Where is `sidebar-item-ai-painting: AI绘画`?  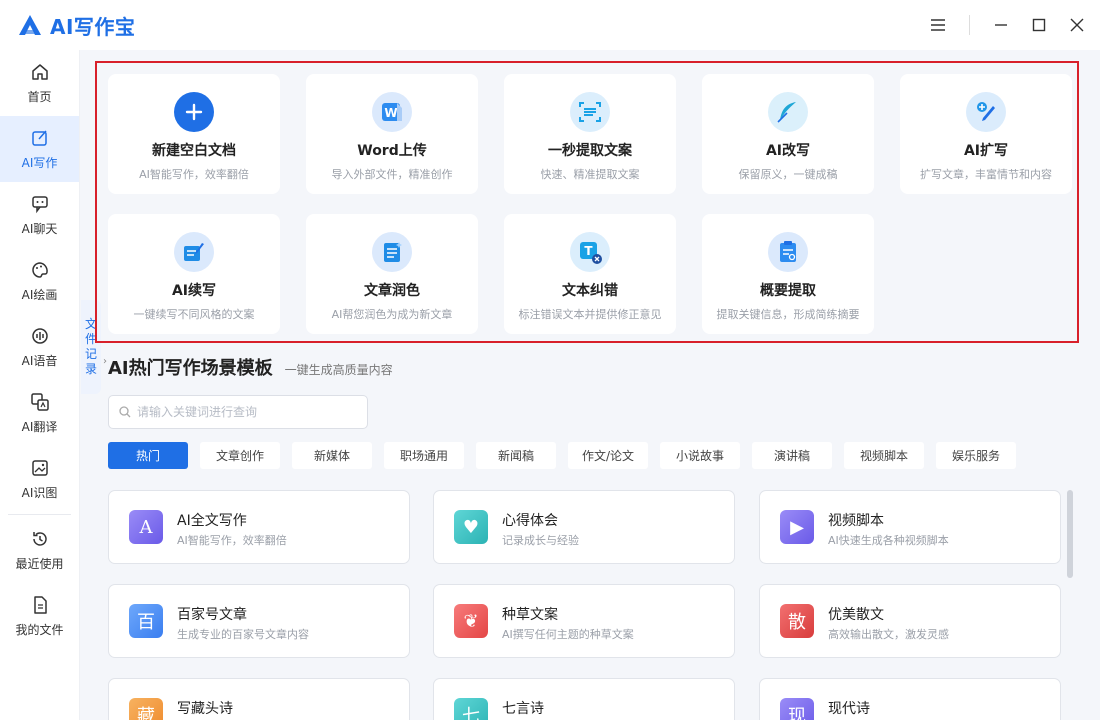 sidebar-item-ai-painting: AI绘画 is located at coordinates (39, 281).